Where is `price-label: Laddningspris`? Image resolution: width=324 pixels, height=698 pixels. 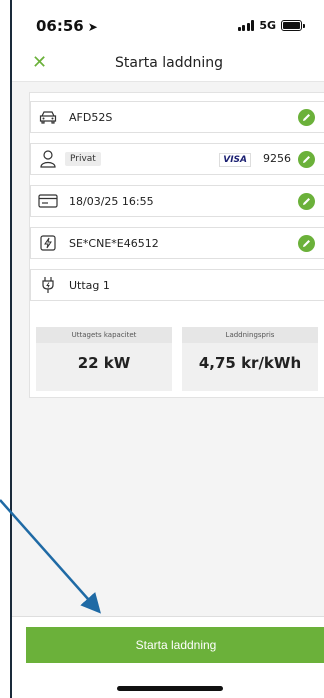 price-label: Laddningspris is located at coordinates (250, 335).